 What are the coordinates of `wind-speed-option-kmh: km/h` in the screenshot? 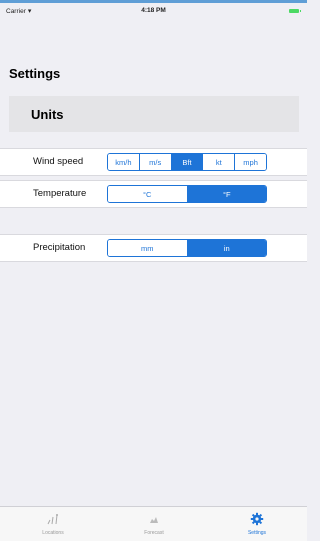 It's located at (124, 162).